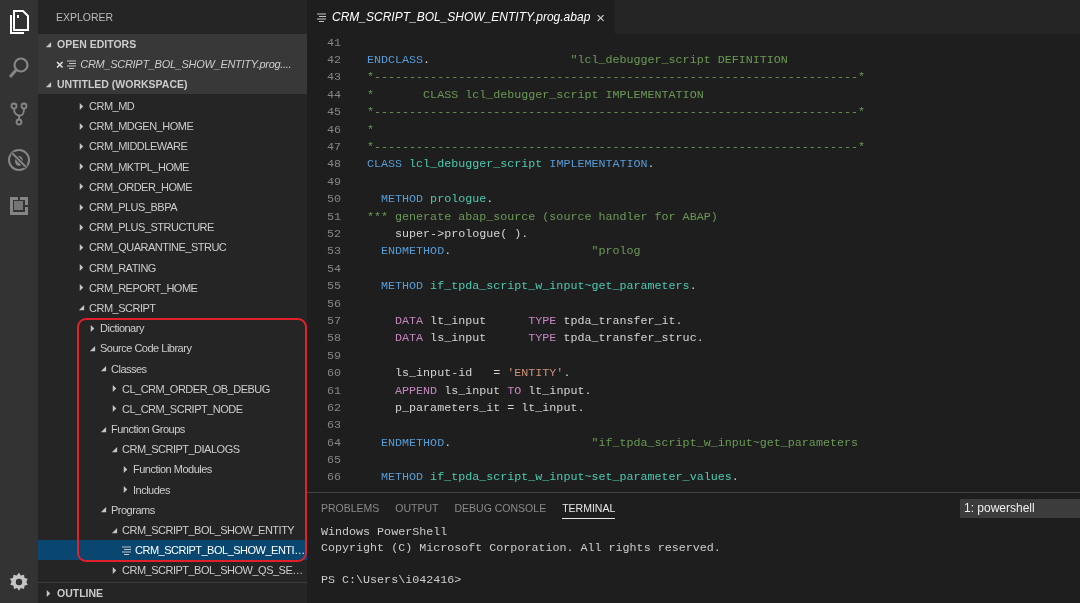  What do you see at coordinates (99, 308) in the screenshot?
I see `tree-item: CRM_SCRIPT` at bounding box center [99, 308].